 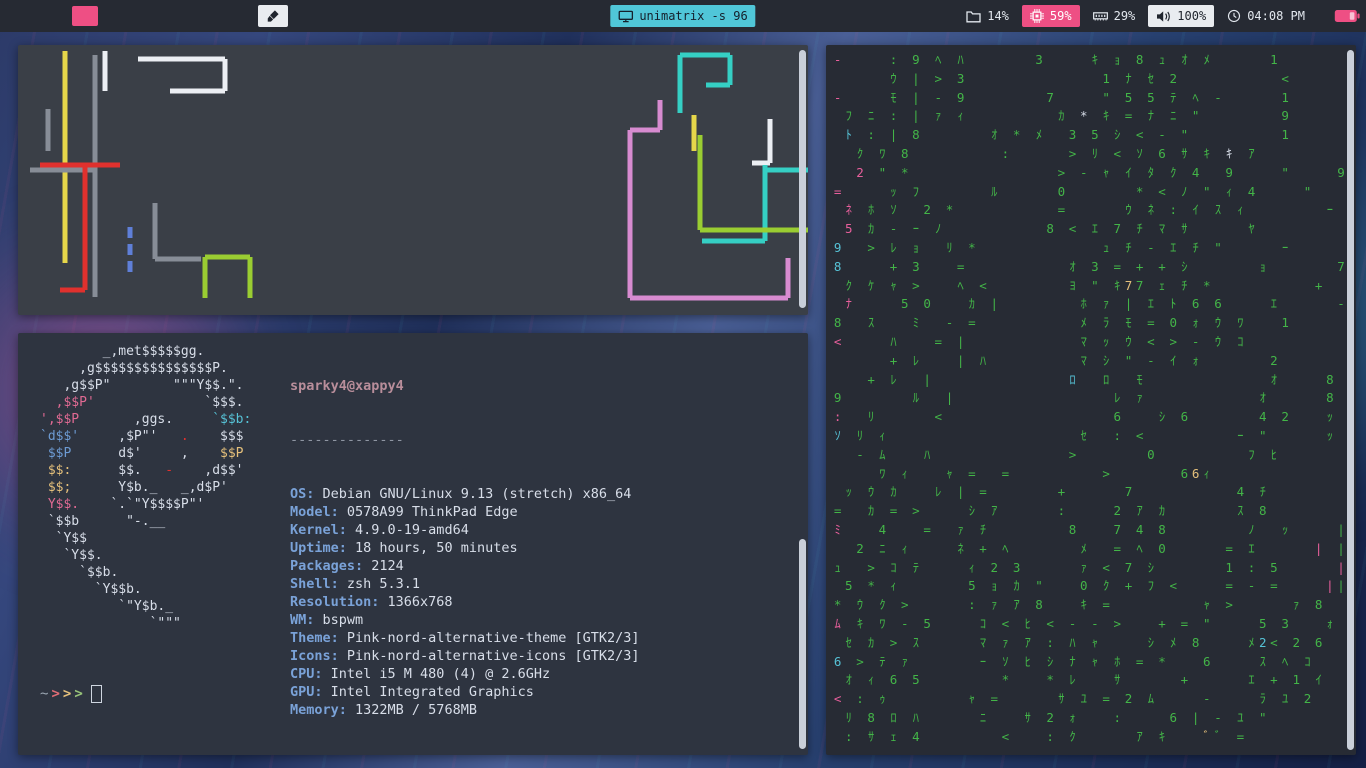 What do you see at coordinates (1192, 16) in the screenshot?
I see `volume-value: 100%` at bounding box center [1192, 16].